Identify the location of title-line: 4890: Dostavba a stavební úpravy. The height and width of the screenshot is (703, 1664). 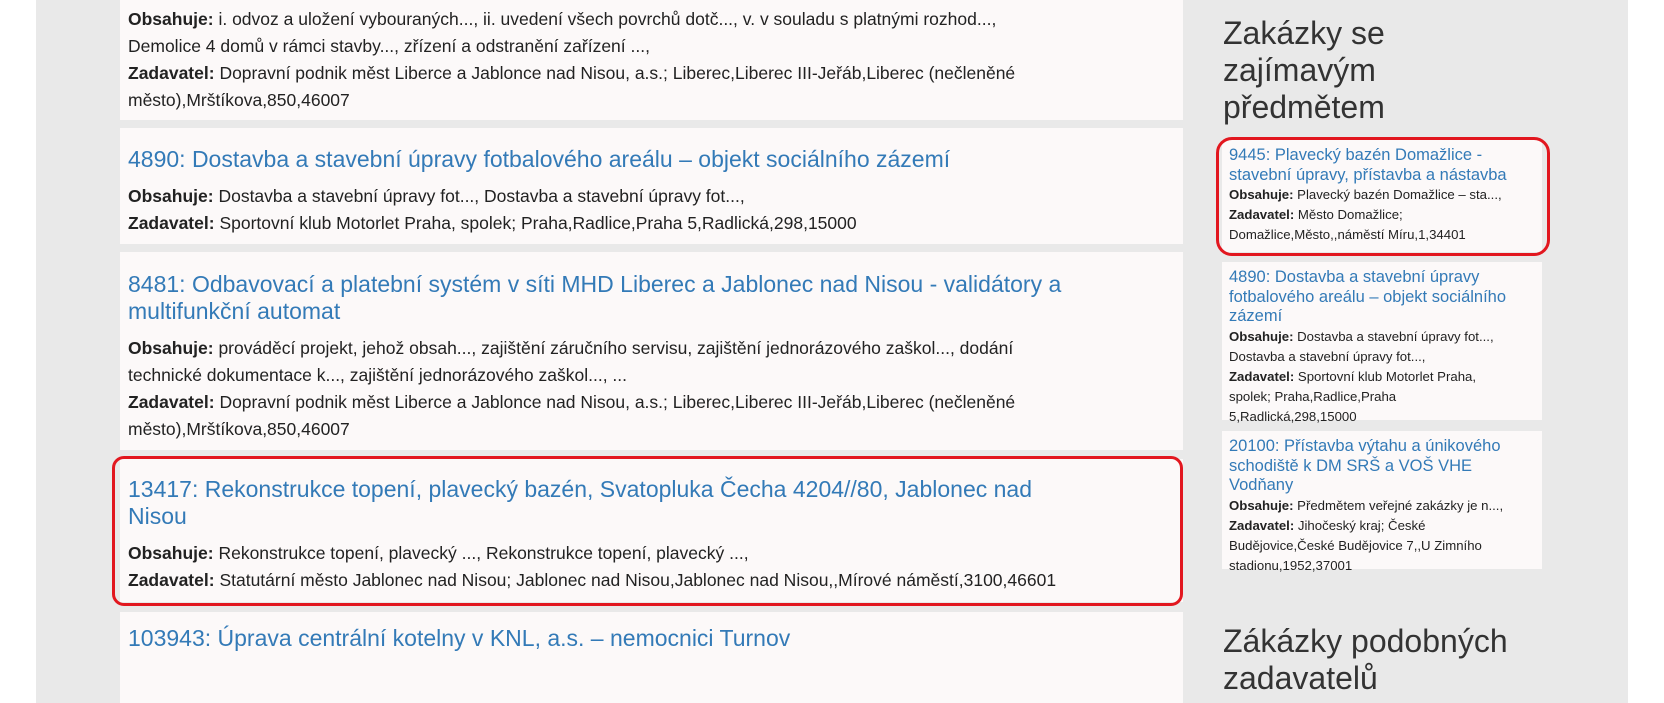
(1354, 277).